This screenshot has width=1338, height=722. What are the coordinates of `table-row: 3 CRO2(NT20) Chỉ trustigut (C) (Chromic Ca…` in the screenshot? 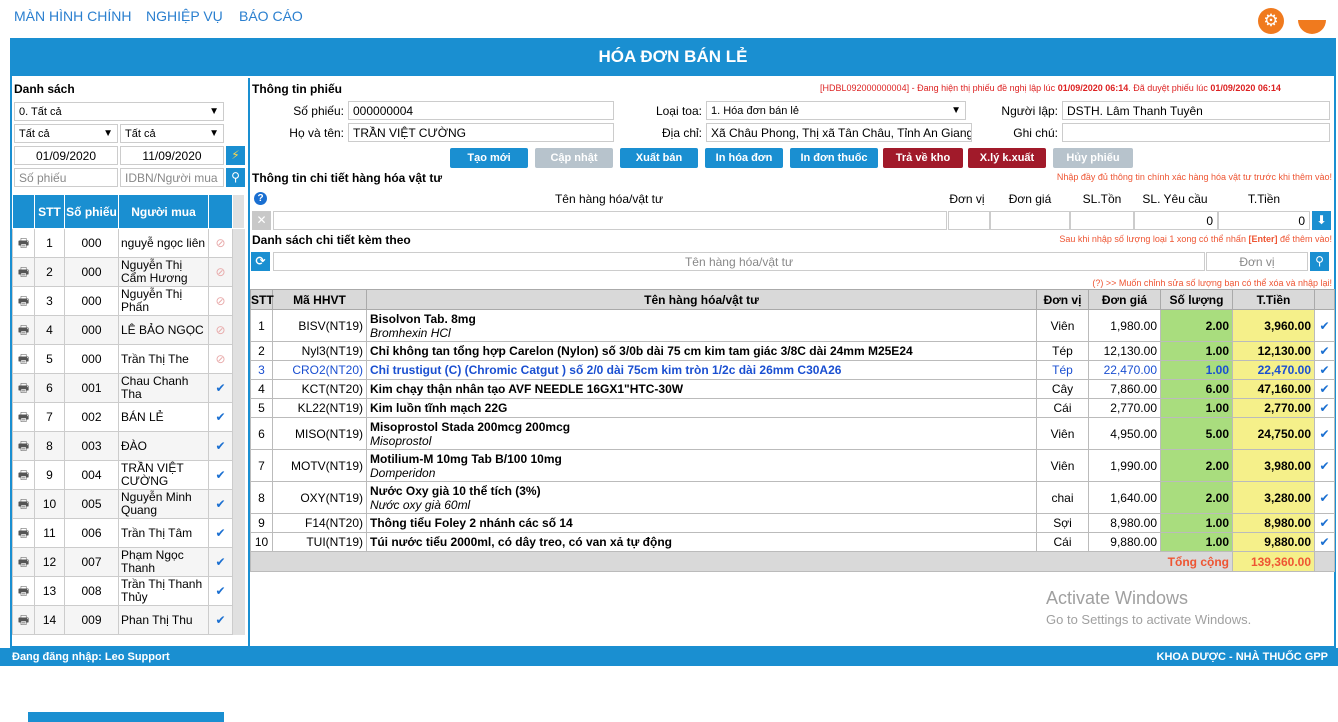 It's located at (792, 370).